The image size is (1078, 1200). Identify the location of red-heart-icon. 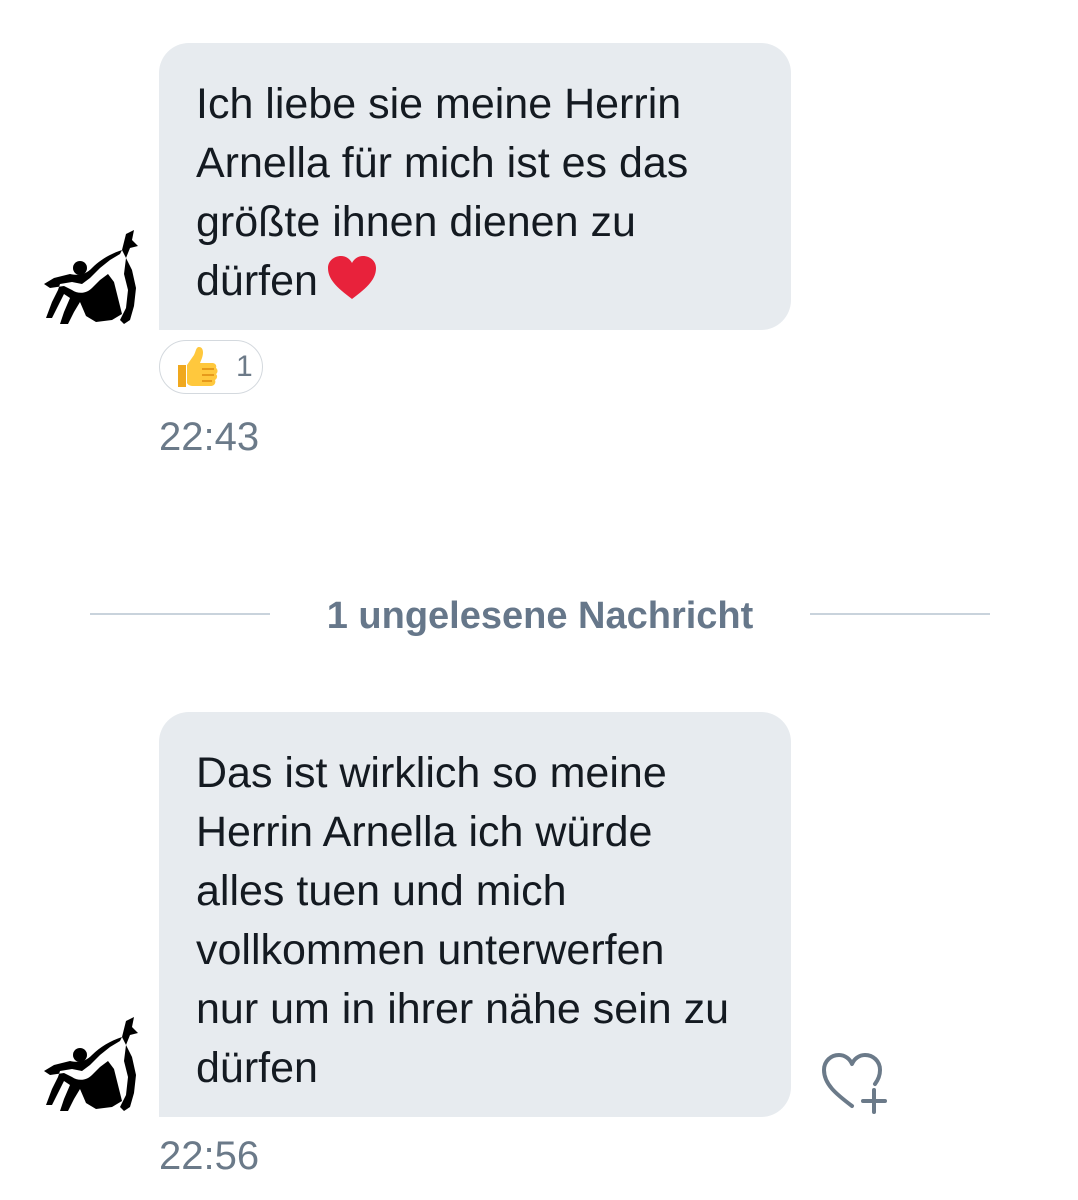
(352, 286).